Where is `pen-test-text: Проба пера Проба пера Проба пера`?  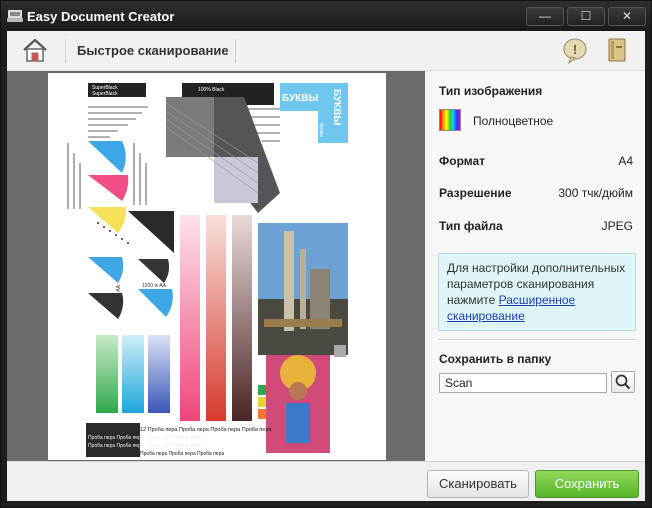 pen-test-text: Проба пера Проба пера Проба пера is located at coordinates (182, 454).